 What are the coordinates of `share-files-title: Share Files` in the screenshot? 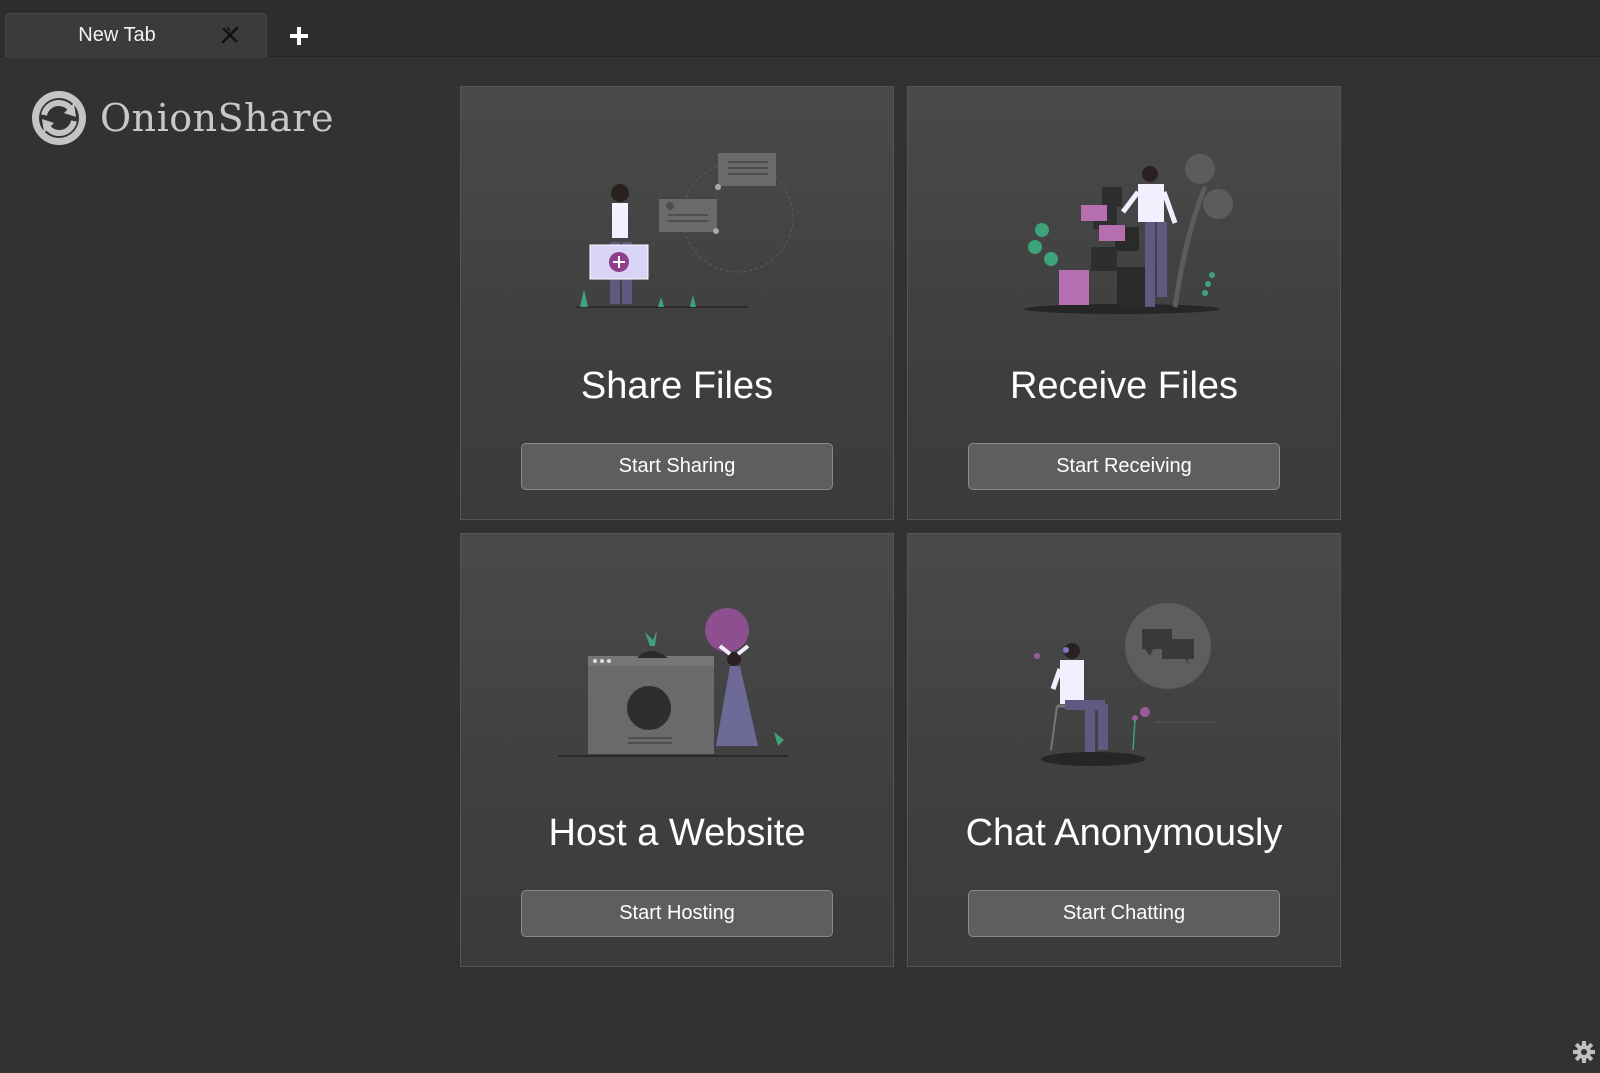 It's located at (677, 386).